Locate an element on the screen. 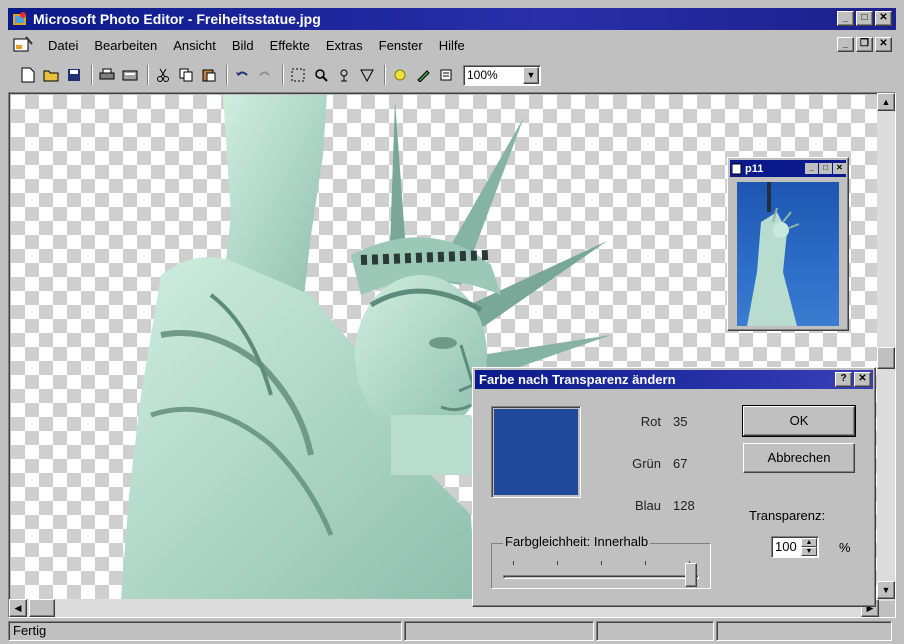  properties-icon is located at coordinates (446, 75).